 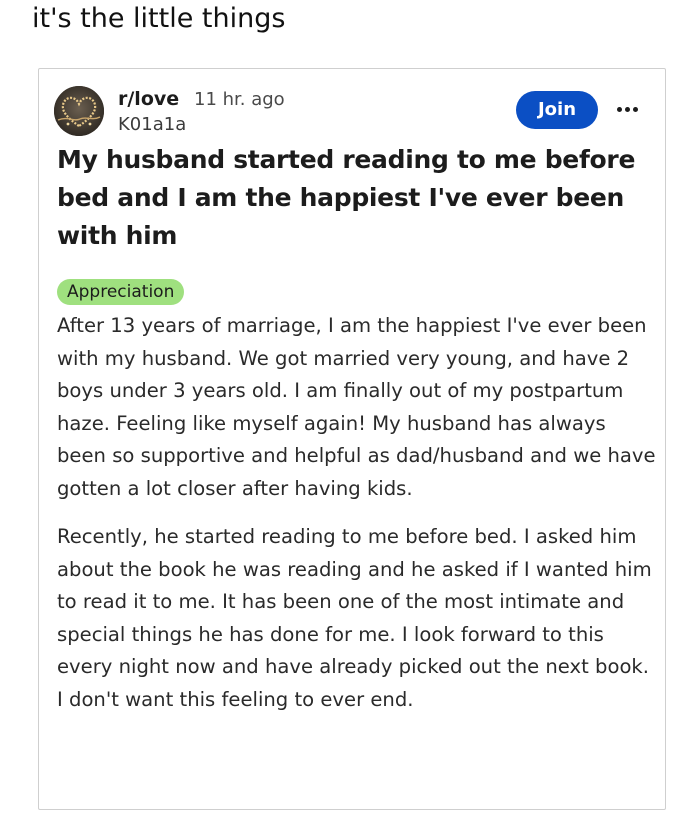 What do you see at coordinates (557, 110) in the screenshot?
I see `join-button: Join` at bounding box center [557, 110].